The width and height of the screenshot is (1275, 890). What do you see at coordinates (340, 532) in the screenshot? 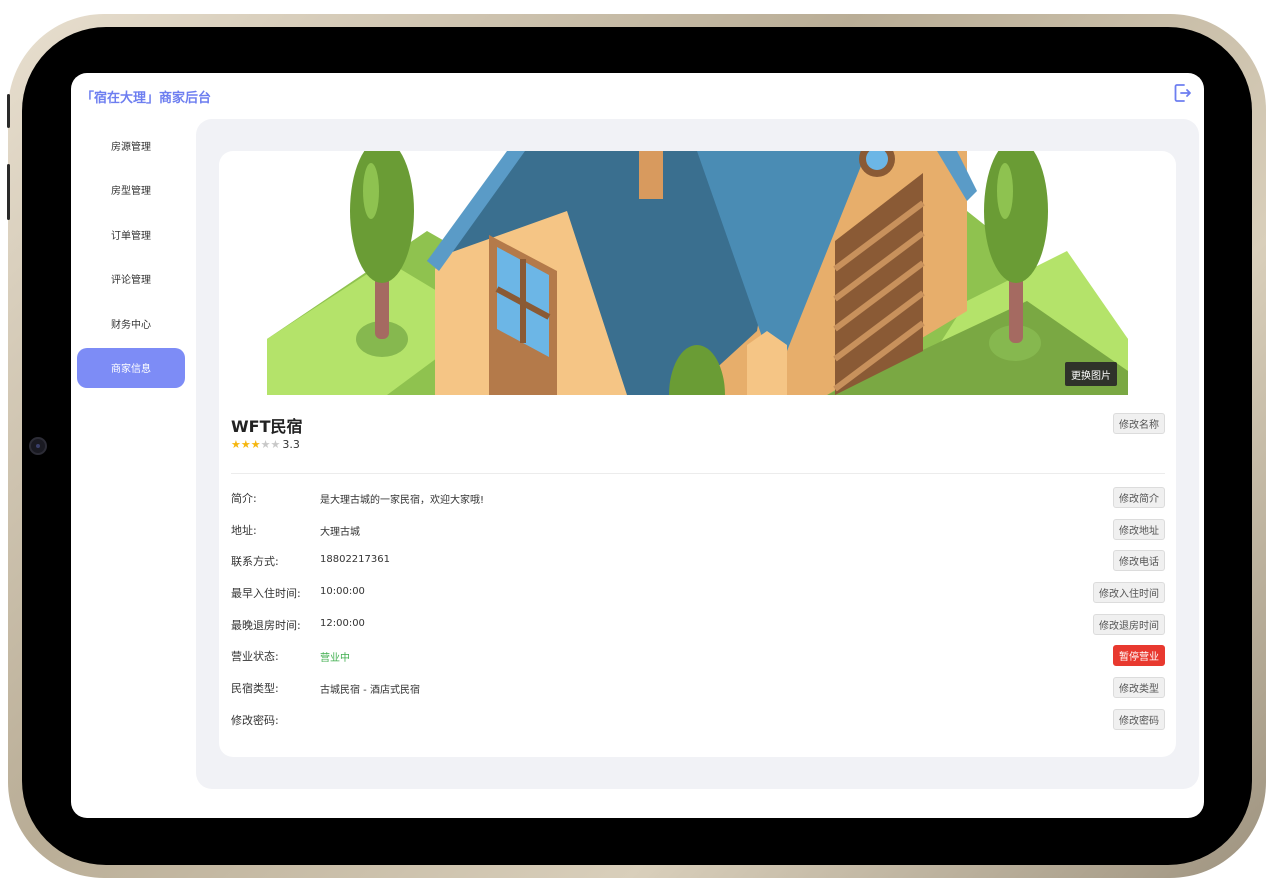
I see `detail-value: 大理古城` at bounding box center [340, 532].